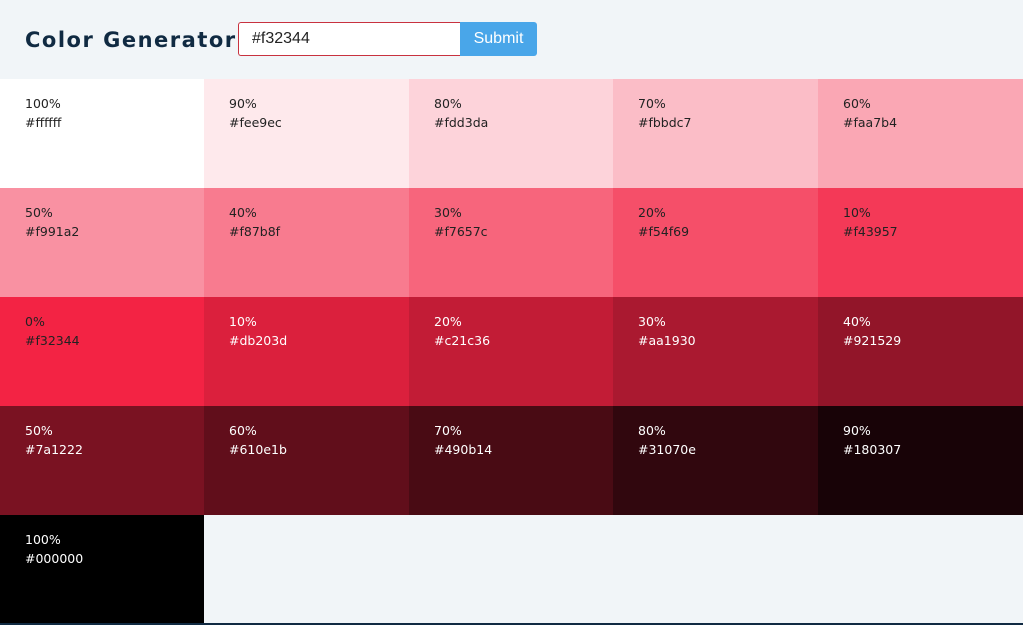 This screenshot has height=625, width=1023. What do you see at coordinates (102, 242) in the screenshot?
I see `color-swatch: 50% #f991a2` at bounding box center [102, 242].